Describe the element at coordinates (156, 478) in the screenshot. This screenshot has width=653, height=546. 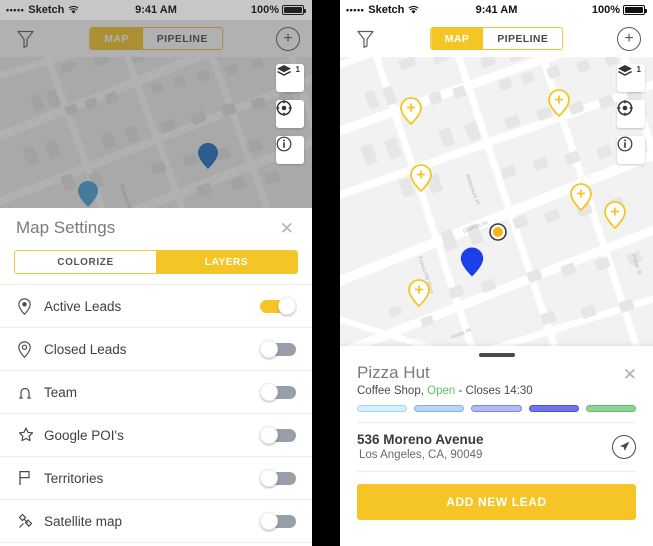
I see `list-item: Territories` at that location.